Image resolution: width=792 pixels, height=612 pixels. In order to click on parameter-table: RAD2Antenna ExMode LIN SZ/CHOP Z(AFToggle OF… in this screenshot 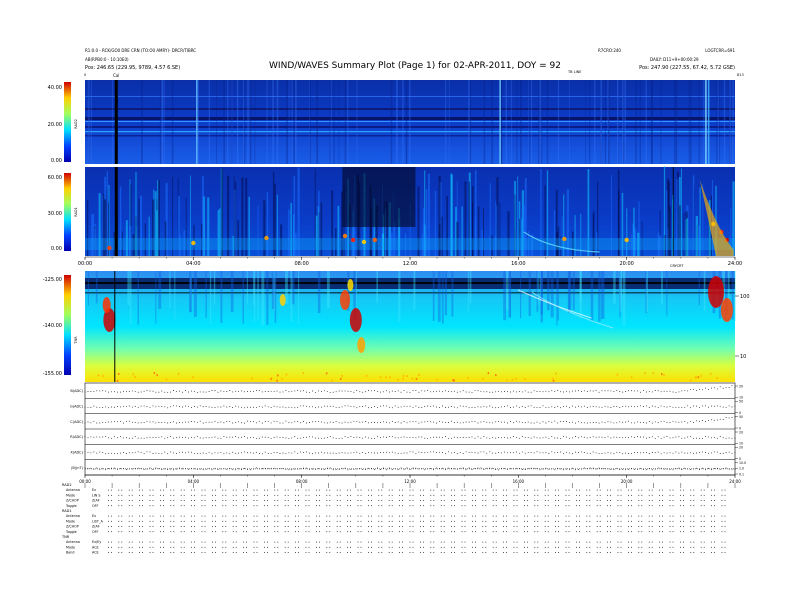, I will do `click(398, 519)`.